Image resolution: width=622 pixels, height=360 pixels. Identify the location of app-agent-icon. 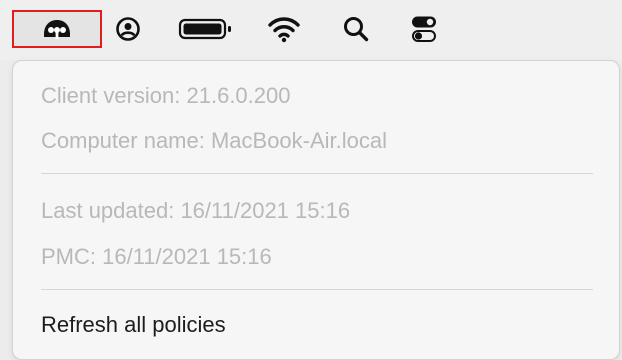
(57, 29).